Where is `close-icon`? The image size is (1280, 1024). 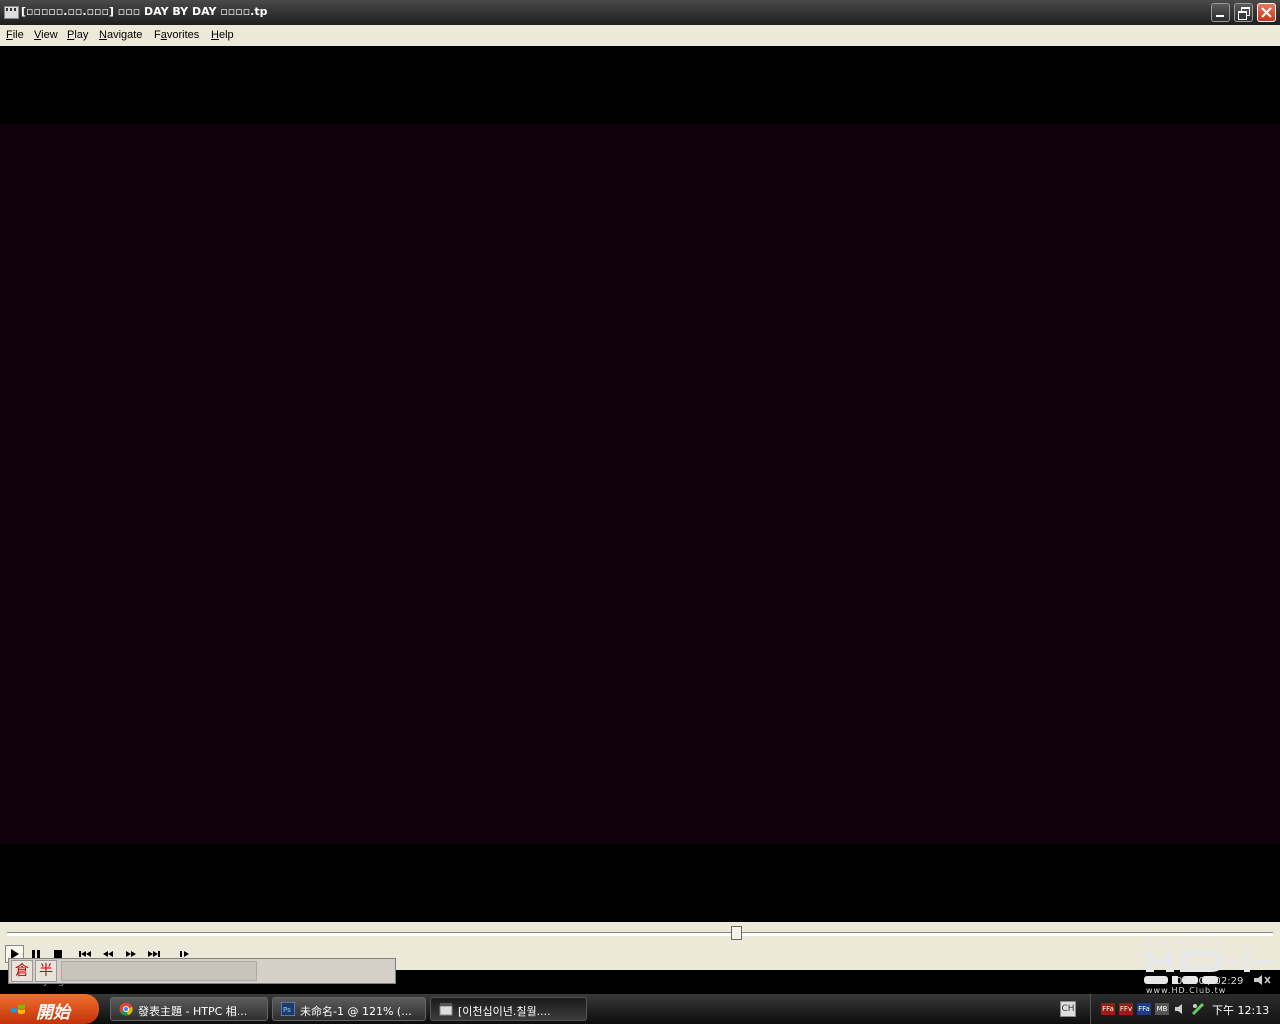 close-icon is located at coordinates (1266, 12).